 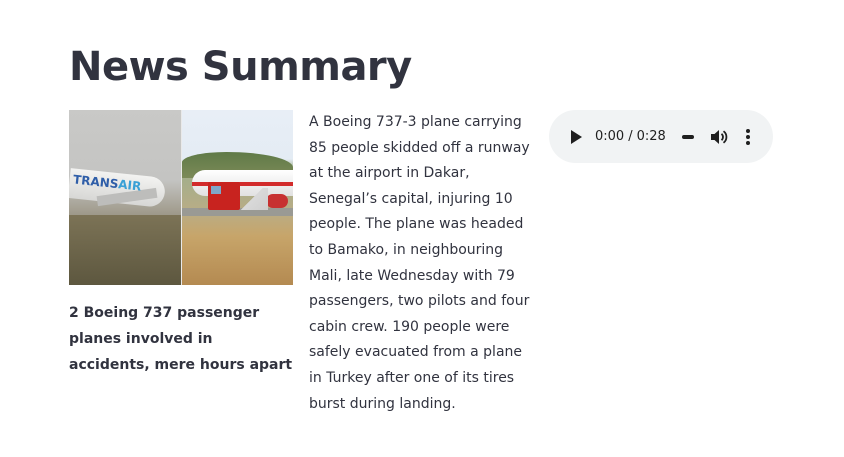 What do you see at coordinates (687, 136) in the screenshot?
I see `progress-slider` at bounding box center [687, 136].